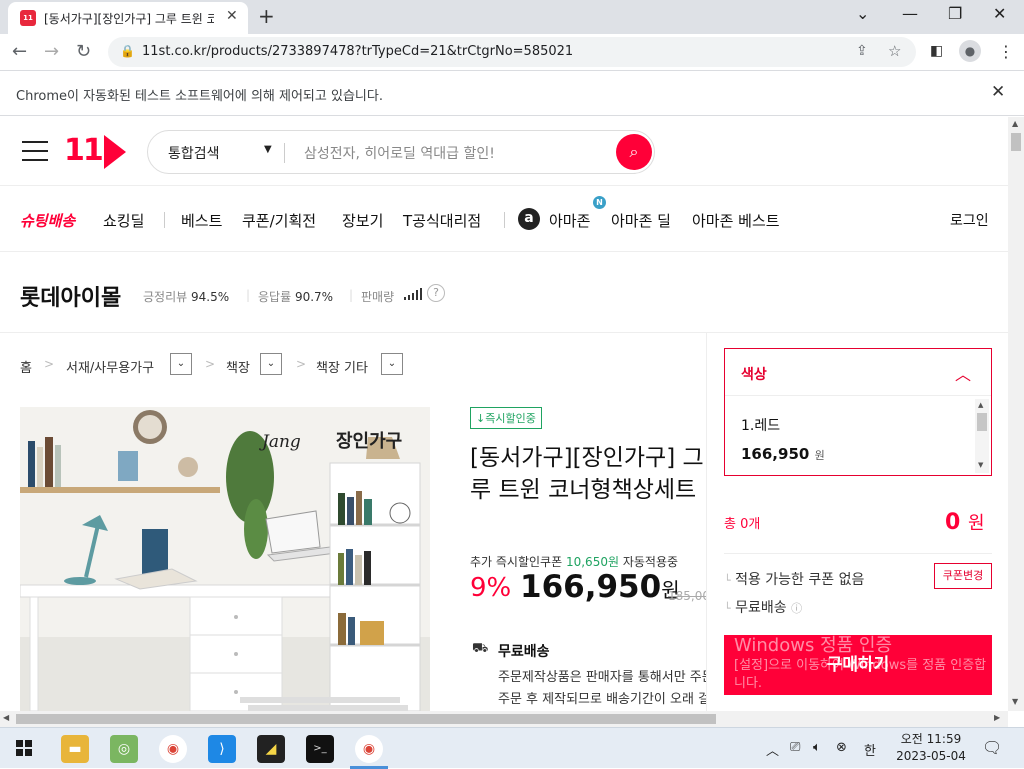 This screenshot has width=1024, height=769. I want to click on notification-off-icon: ⊗, so click(841, 747).